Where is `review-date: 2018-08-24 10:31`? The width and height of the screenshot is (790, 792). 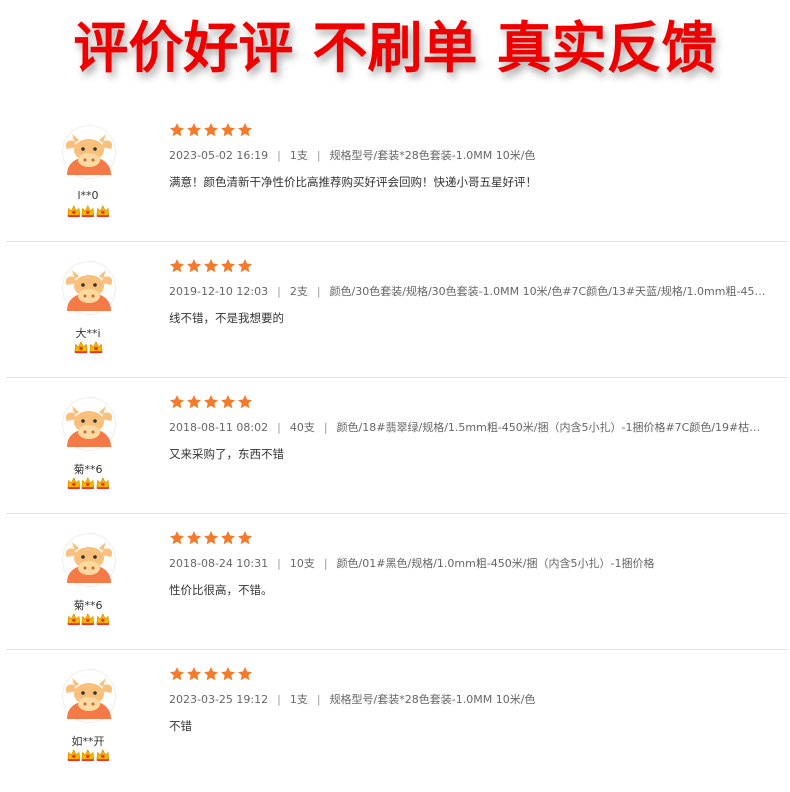
review-date: 2018-08-24 10:31 is located at coordinates (219, 563).